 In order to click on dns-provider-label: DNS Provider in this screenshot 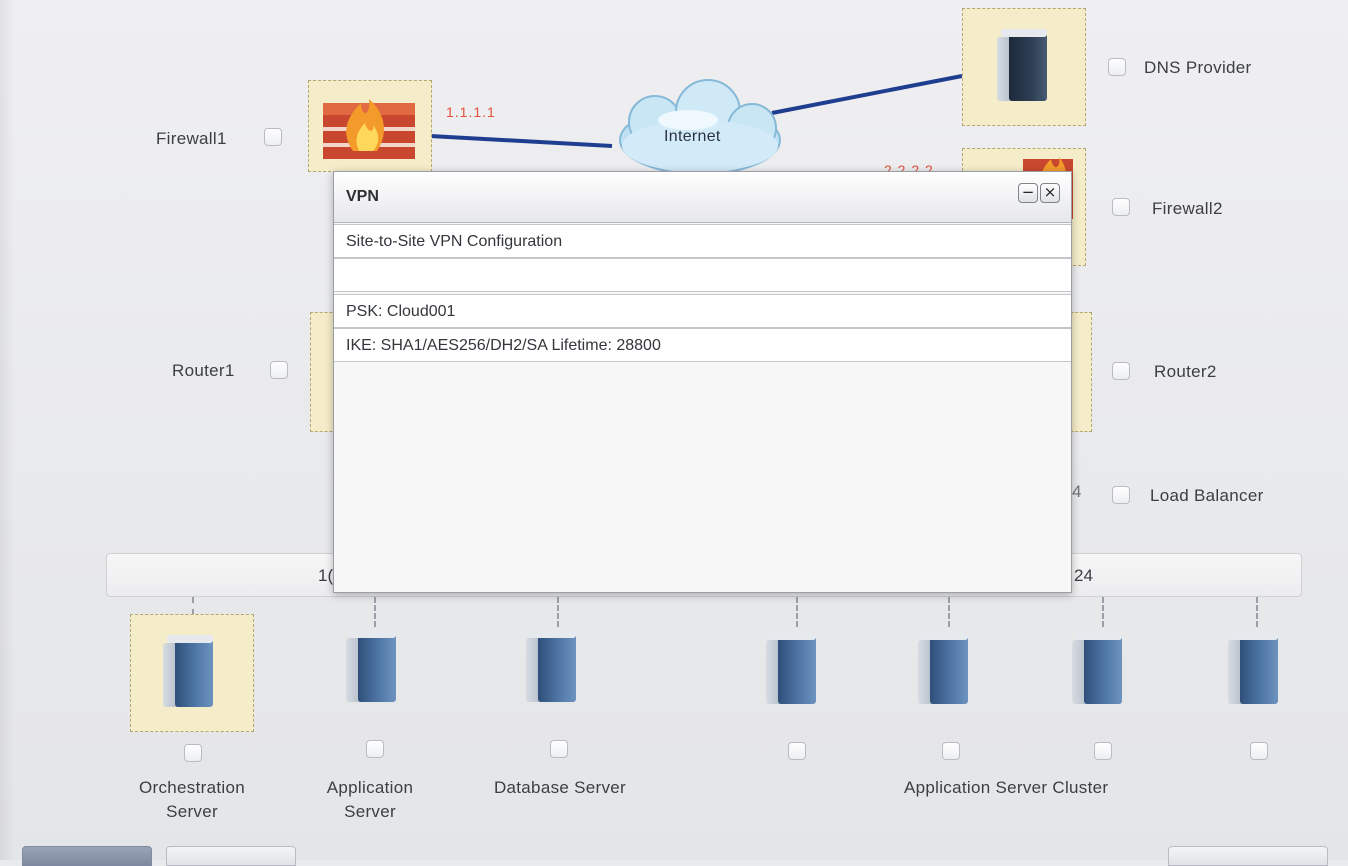, I will do `click(1198, 67)`.